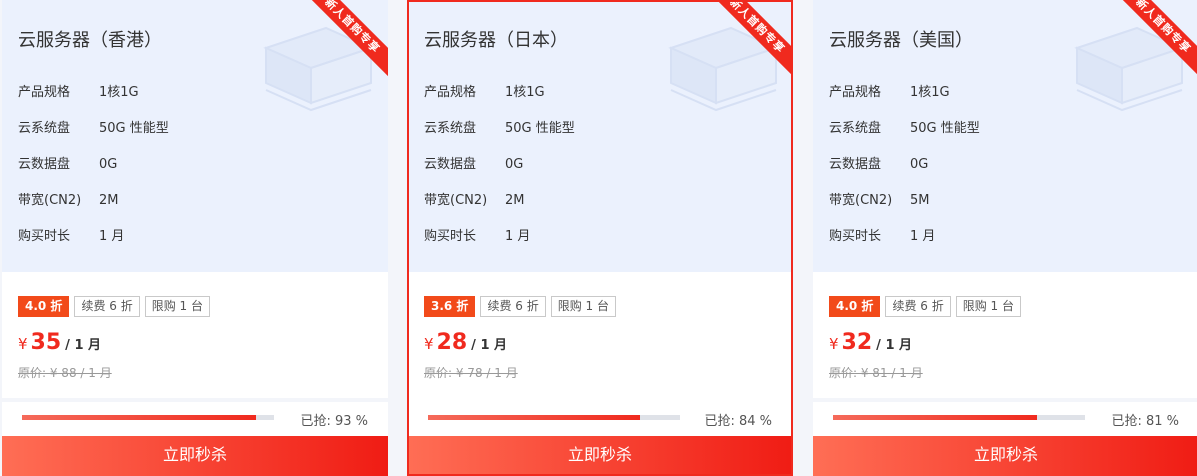 The height and width of the screenshot is (476, 1197). I want to click on bandwidth-value: 5M, so click(920, 200).